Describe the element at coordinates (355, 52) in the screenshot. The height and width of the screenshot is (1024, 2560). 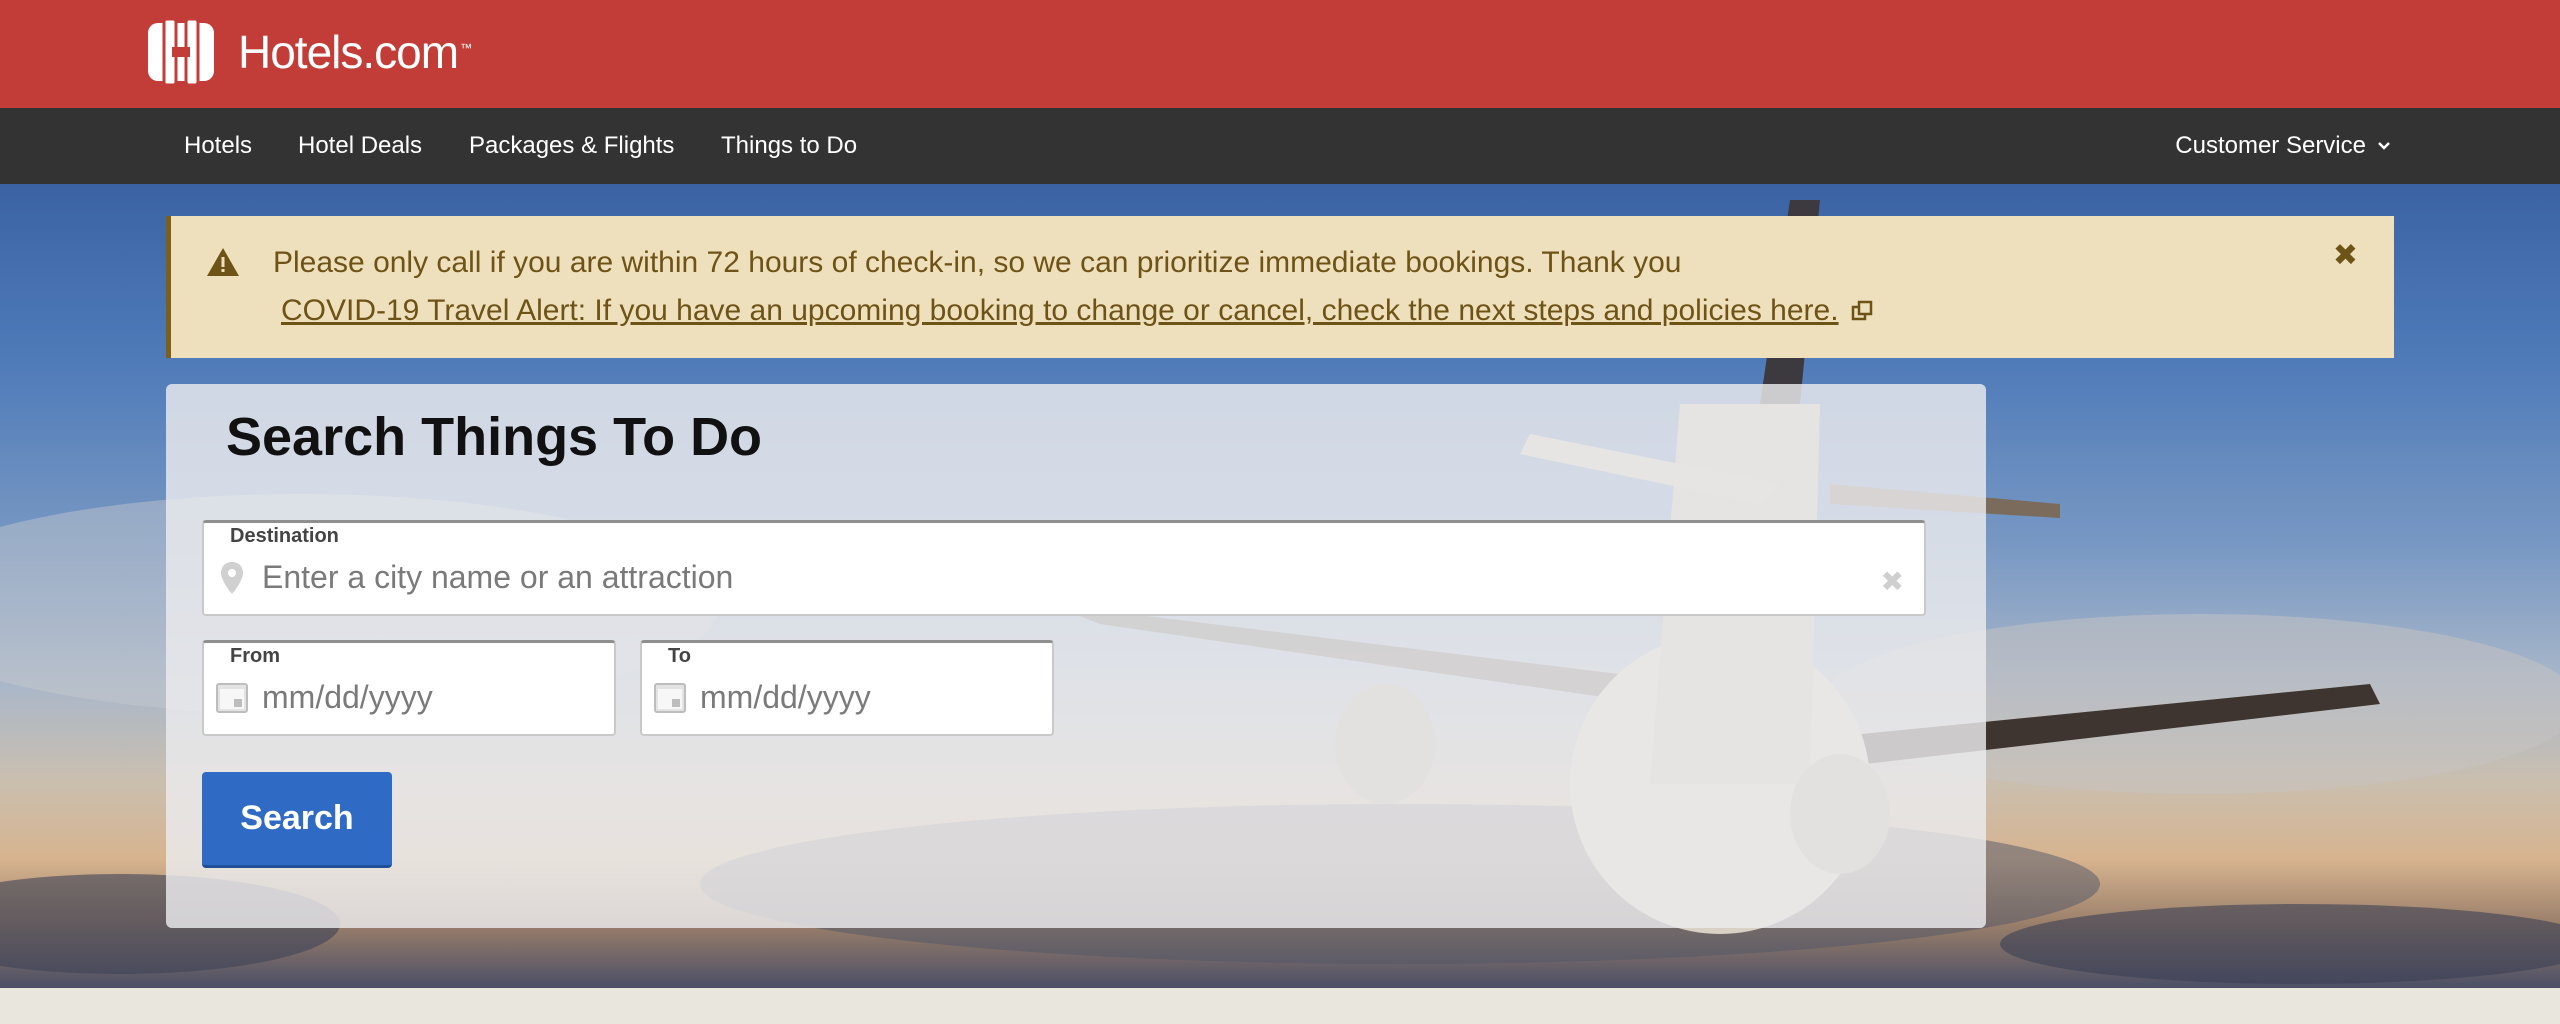
I see `logo-wordmark: Hotels.com ™` at that location.